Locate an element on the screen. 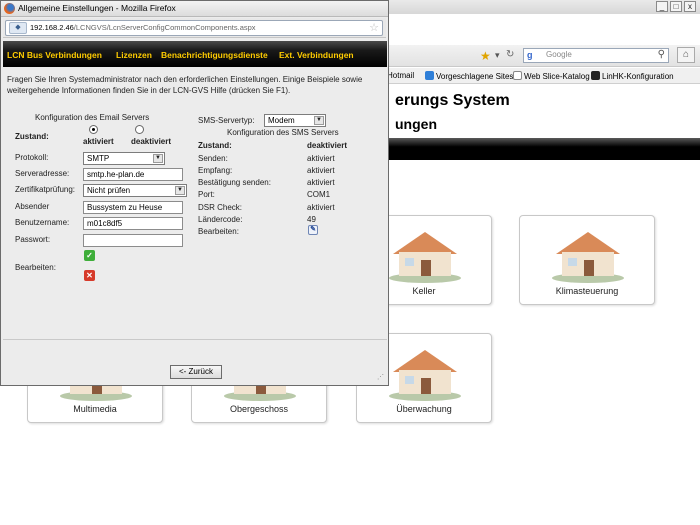 The image size is (700, 525). password-input is located at coordinates (133, 240).